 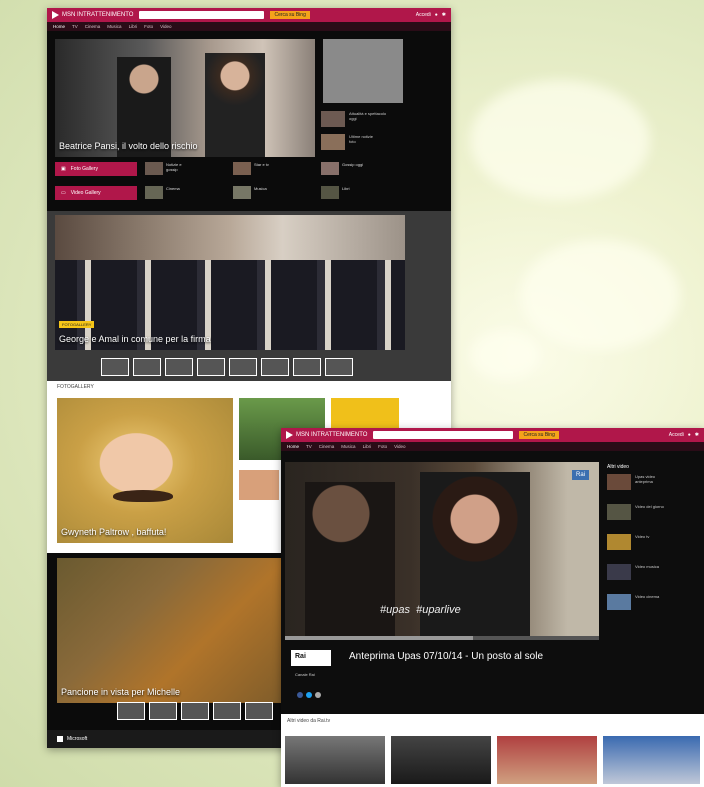 What do you see at coordinates (309, 721) in the screenshot?
I see `more-label: Altri video da Rai.tv` at bounding box center [309, 721].